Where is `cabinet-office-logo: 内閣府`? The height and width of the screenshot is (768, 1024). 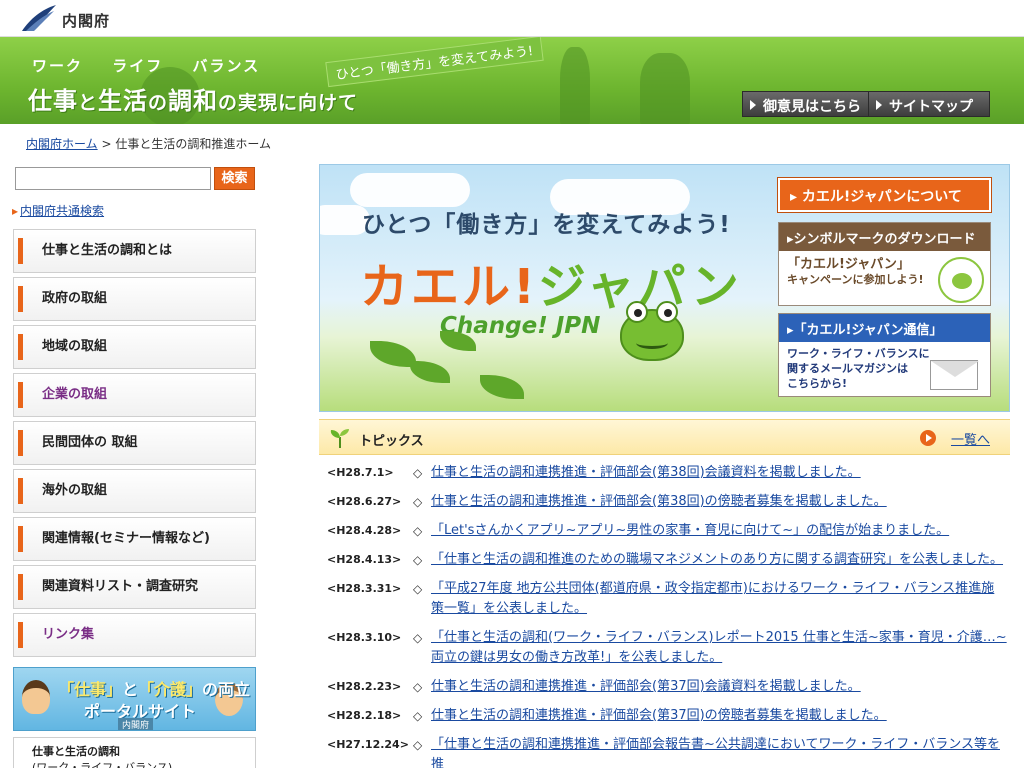 cabinet-office-logo: 内閣府 is located at coordinates (65, 18).